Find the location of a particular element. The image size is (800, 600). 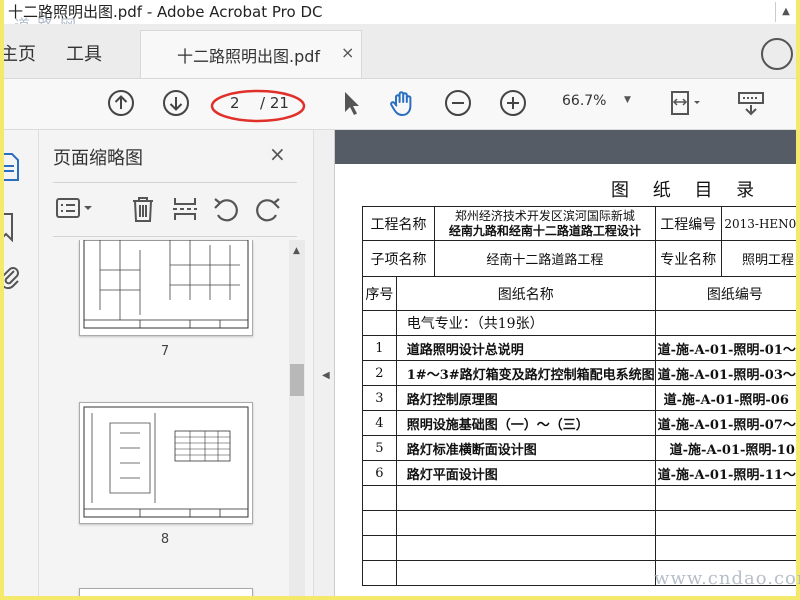

row-no: 道-施-A-01-照明-10 is located at coordinates (725, 448).